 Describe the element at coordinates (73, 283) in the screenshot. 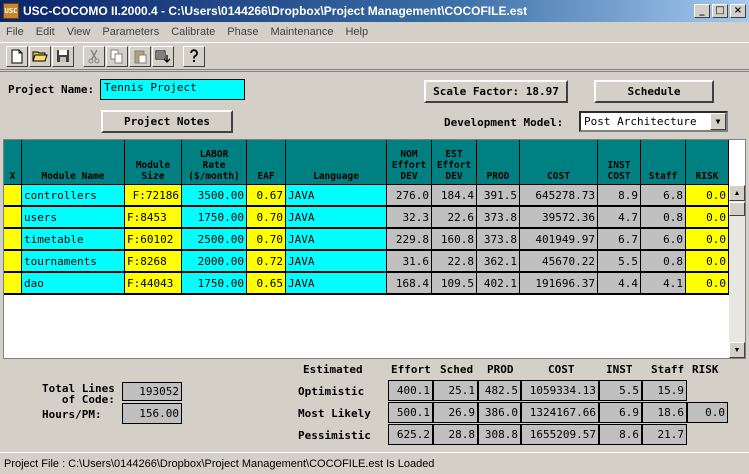

I see `module-name-cell: dao` at that location.